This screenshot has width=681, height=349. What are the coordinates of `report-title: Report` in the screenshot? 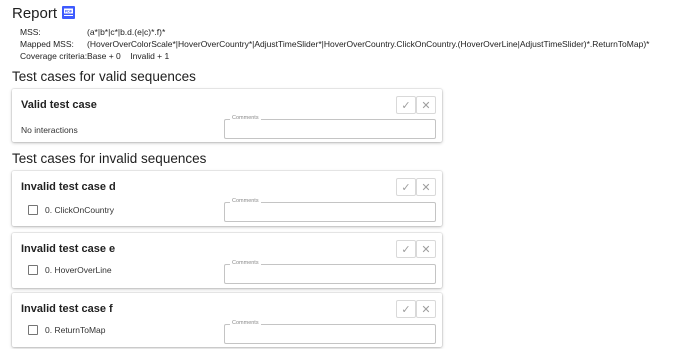 It's located at (35, 13).